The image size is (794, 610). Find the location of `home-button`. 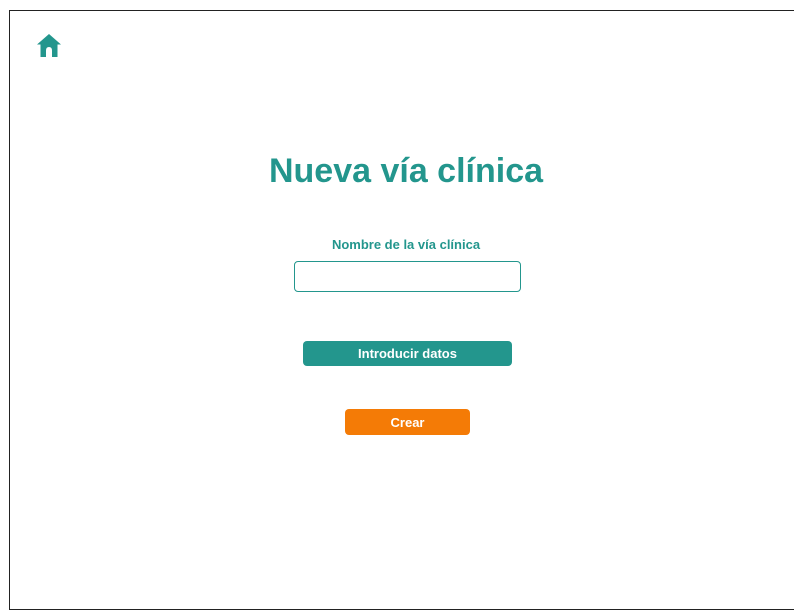

home-button is located at coordinates (49, 45).